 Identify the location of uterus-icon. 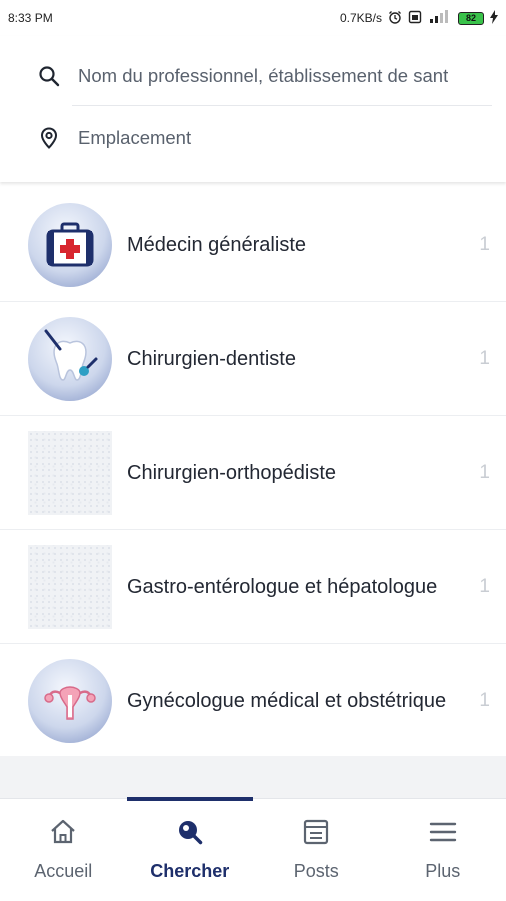
(70, 701).